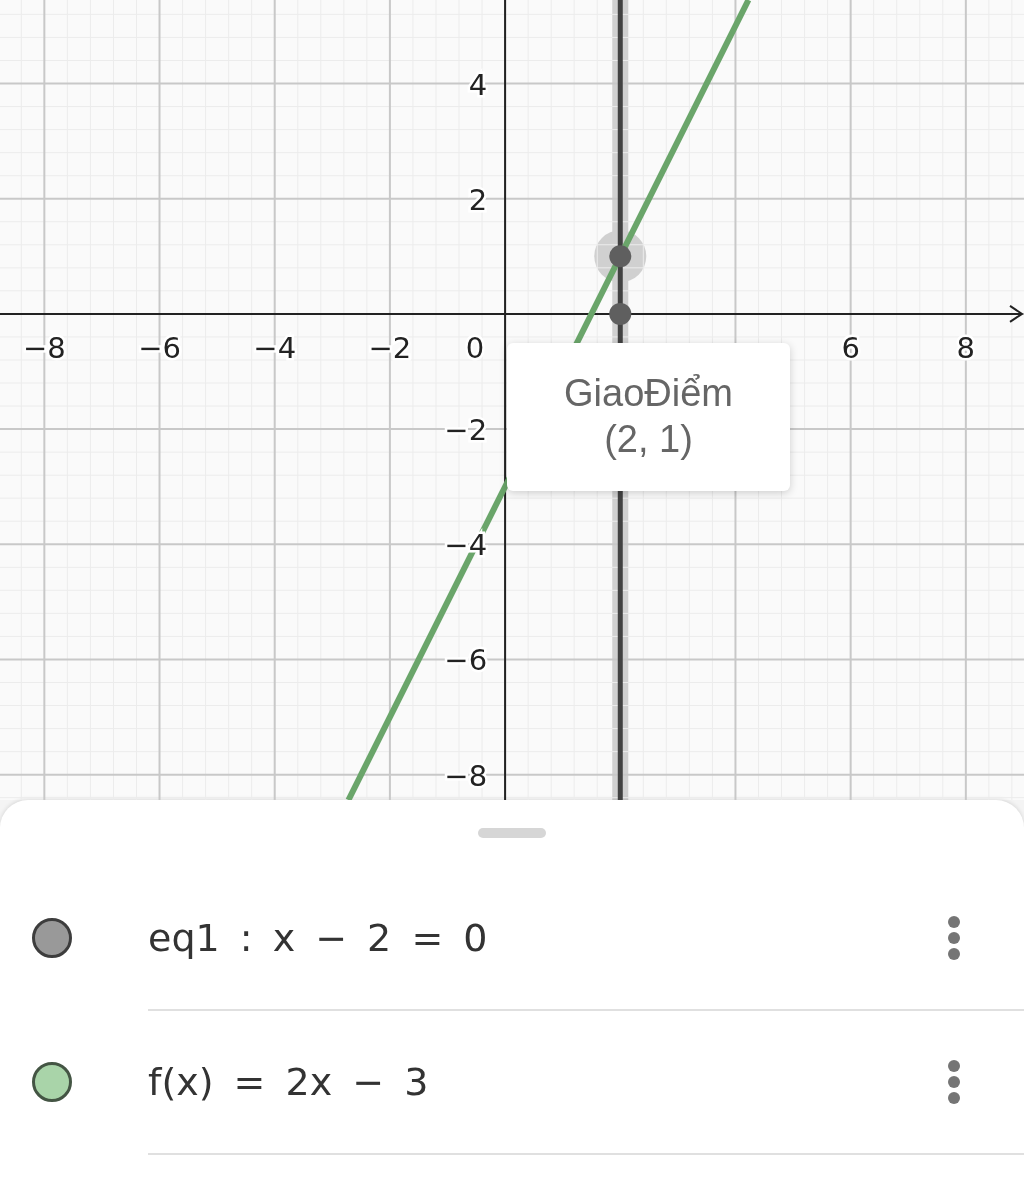  I want to click on tick-label: −4, so click(275, 347).